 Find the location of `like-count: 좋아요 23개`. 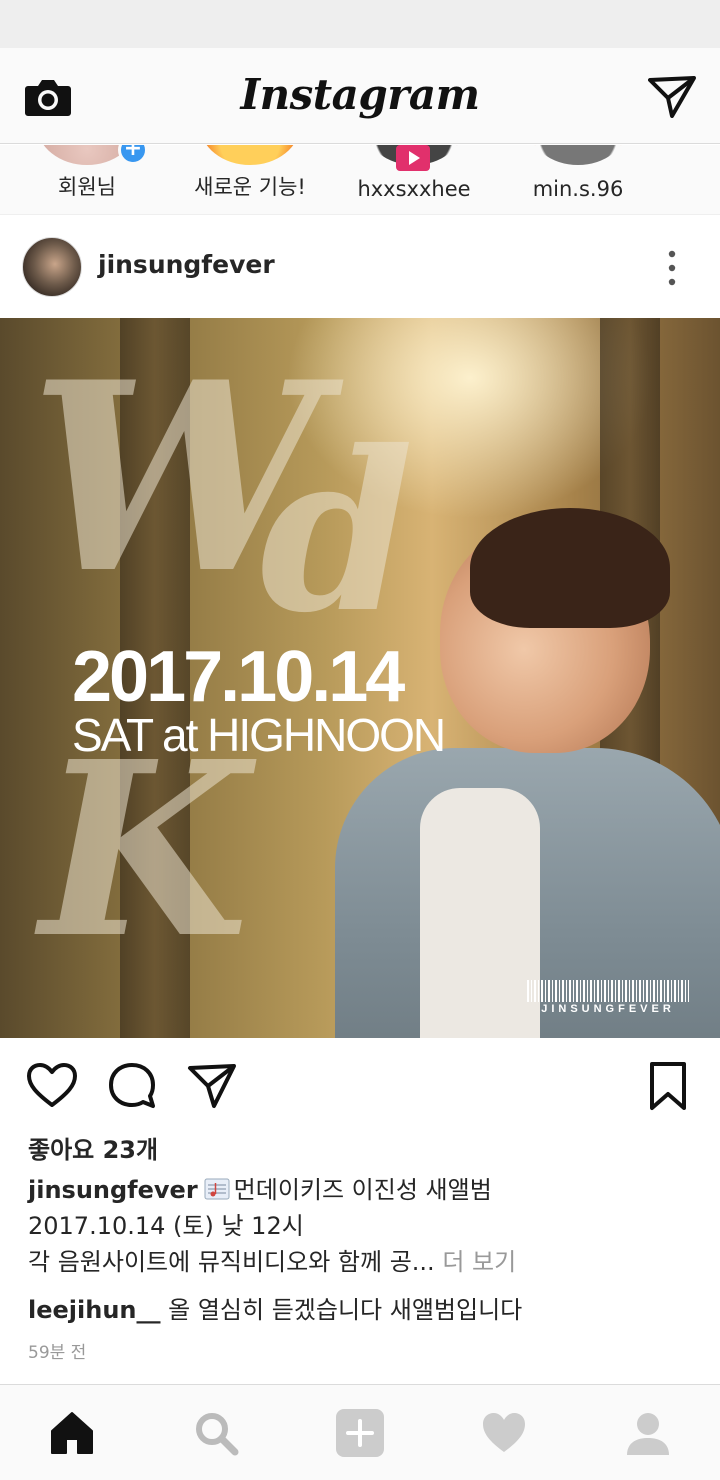

like-count: 좋아요 23개 is located at coordinates (93, 1147).